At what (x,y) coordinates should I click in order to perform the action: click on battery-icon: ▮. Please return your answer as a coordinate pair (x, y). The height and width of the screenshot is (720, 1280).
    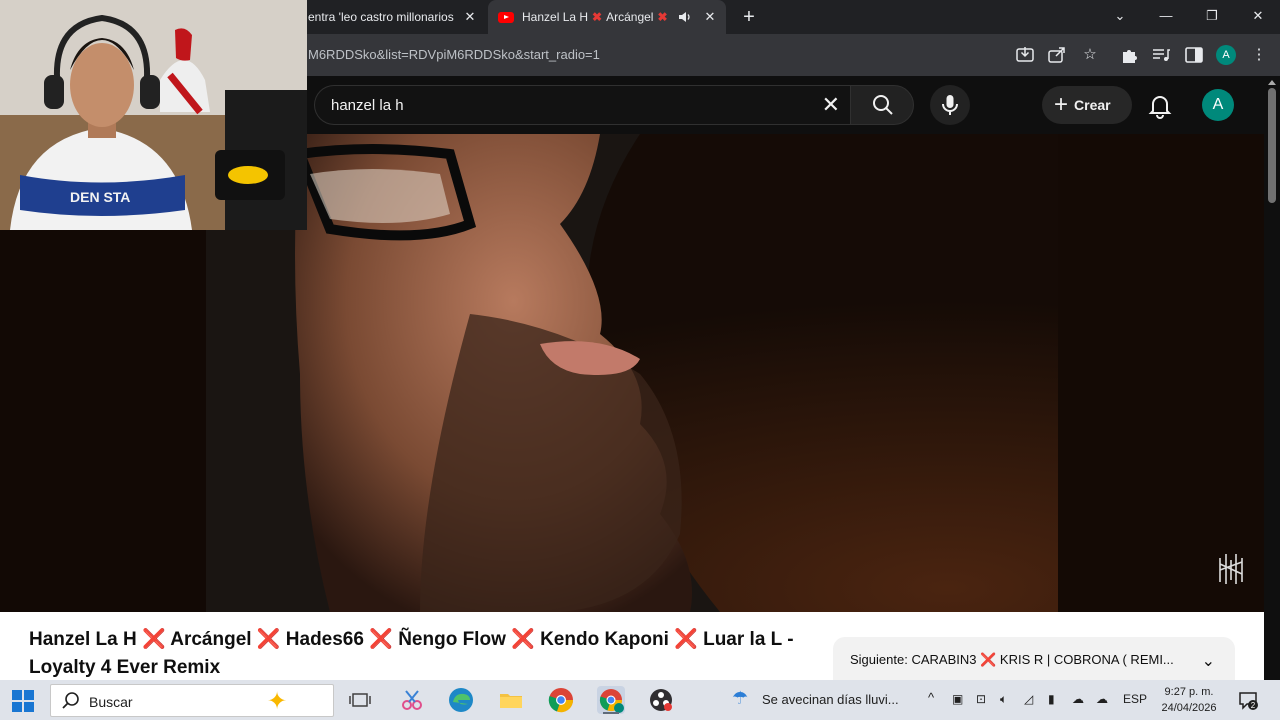
    Looking at the image, I should click on (1051, 699).